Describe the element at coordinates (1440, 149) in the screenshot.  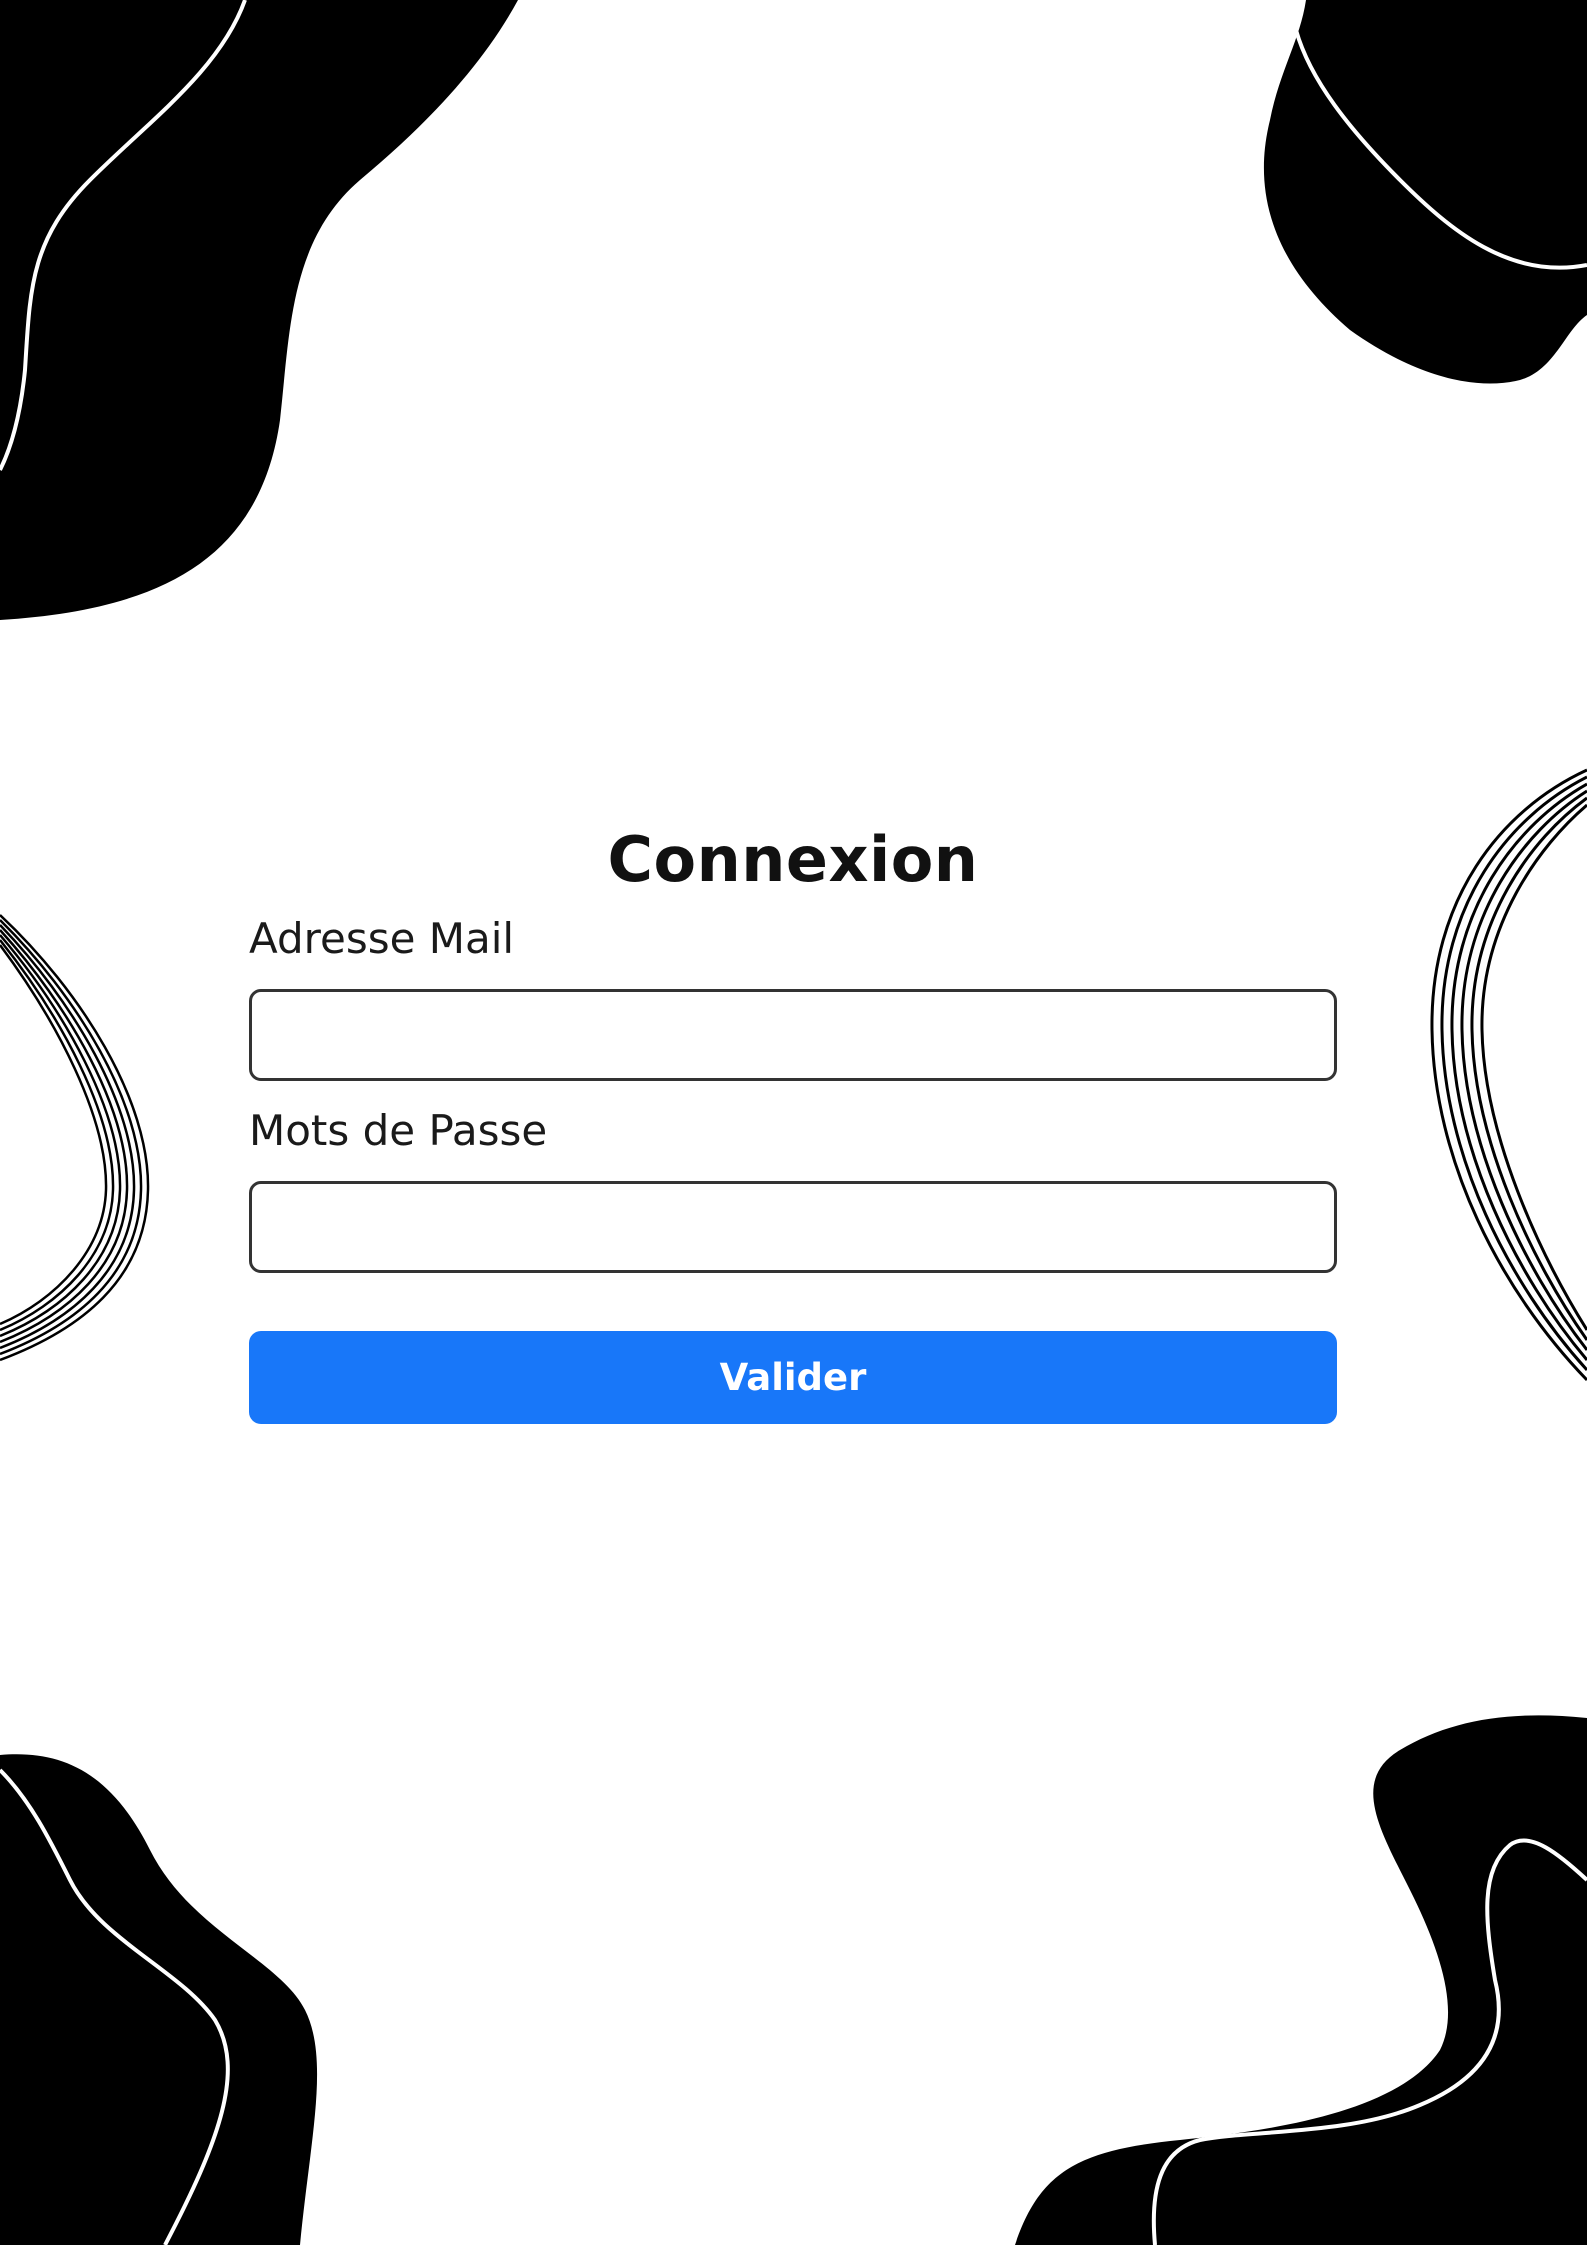
I see `wave-line-top-right` at that location.